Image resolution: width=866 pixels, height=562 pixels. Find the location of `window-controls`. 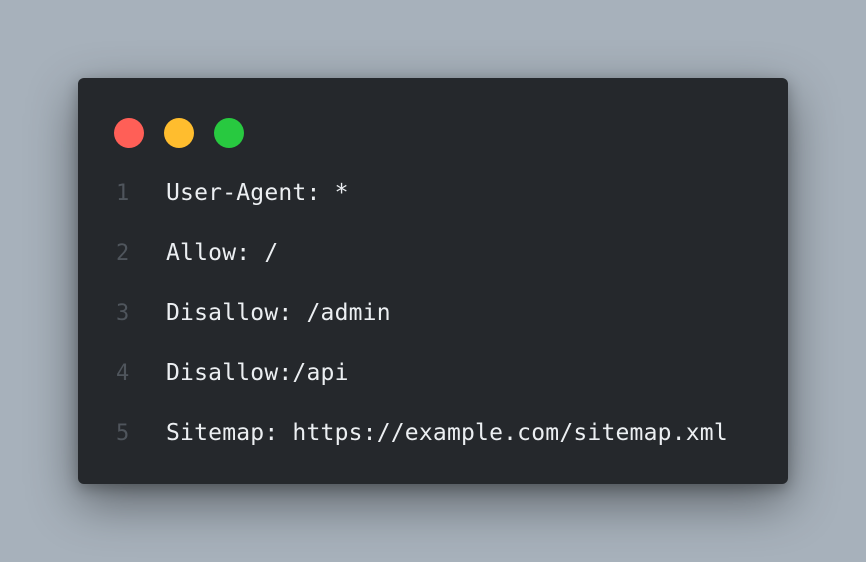

window-controls is located at coordinates (179, 133).